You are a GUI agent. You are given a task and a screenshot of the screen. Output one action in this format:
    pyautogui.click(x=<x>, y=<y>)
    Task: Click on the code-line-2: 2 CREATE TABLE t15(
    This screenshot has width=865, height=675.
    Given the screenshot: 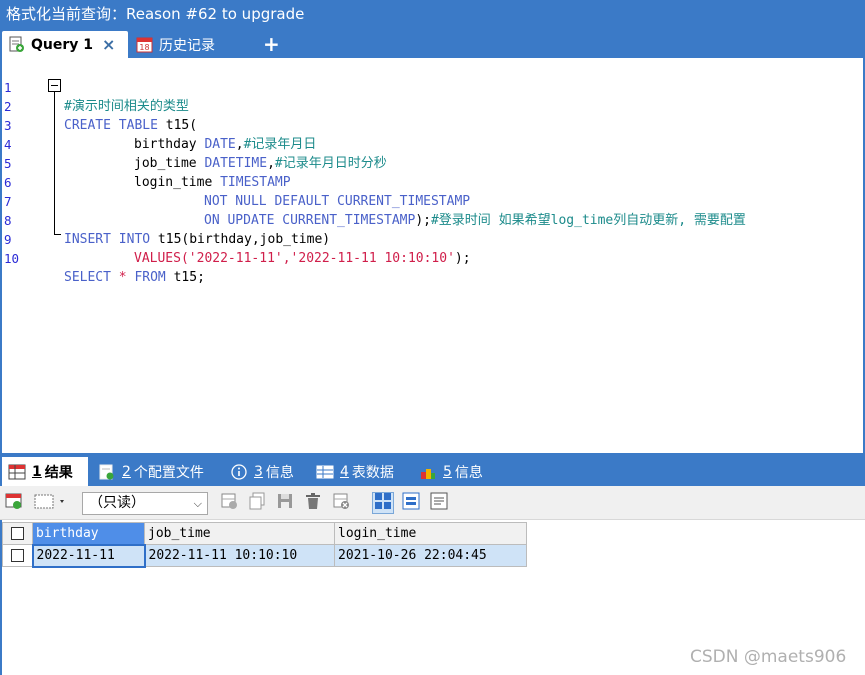 What is the action you would take?
    pyautogui.click(x=432, y=105)
    